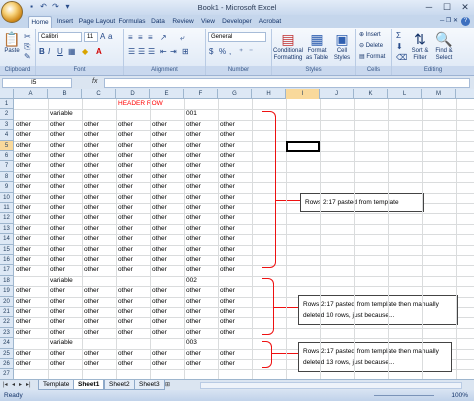 The width and height of the screenshot is (474, 401). What do you see at coordinates (22, 187) in the screenshot?
I see `cell-a9: other` at bounding box center [22, 187].